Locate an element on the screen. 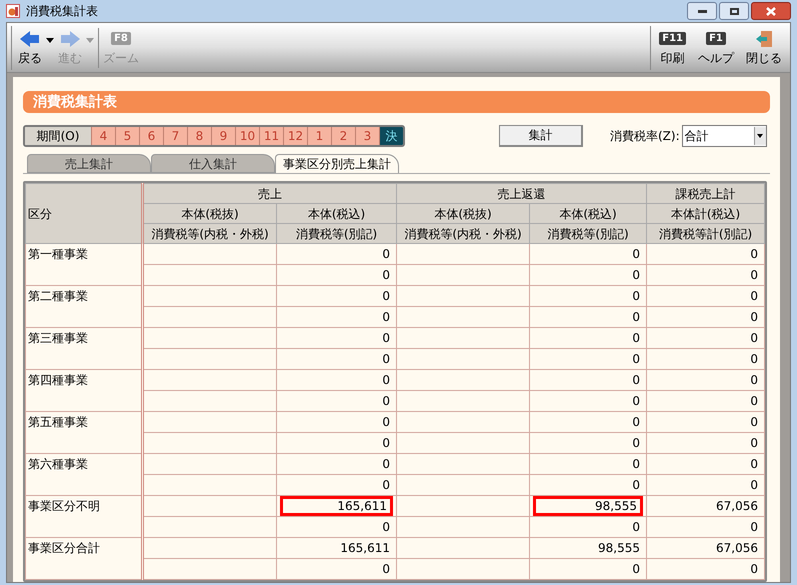 Image resolution: width=797 pixels, height=585 pixels. period-option: 1 is located at coordinates (319, 135).